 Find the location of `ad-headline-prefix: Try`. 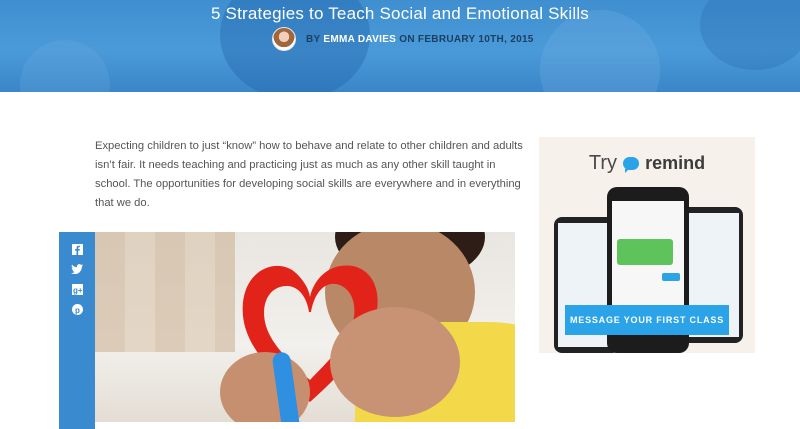

ad-headline-prefix: Try is located at coordinates (603, 163).